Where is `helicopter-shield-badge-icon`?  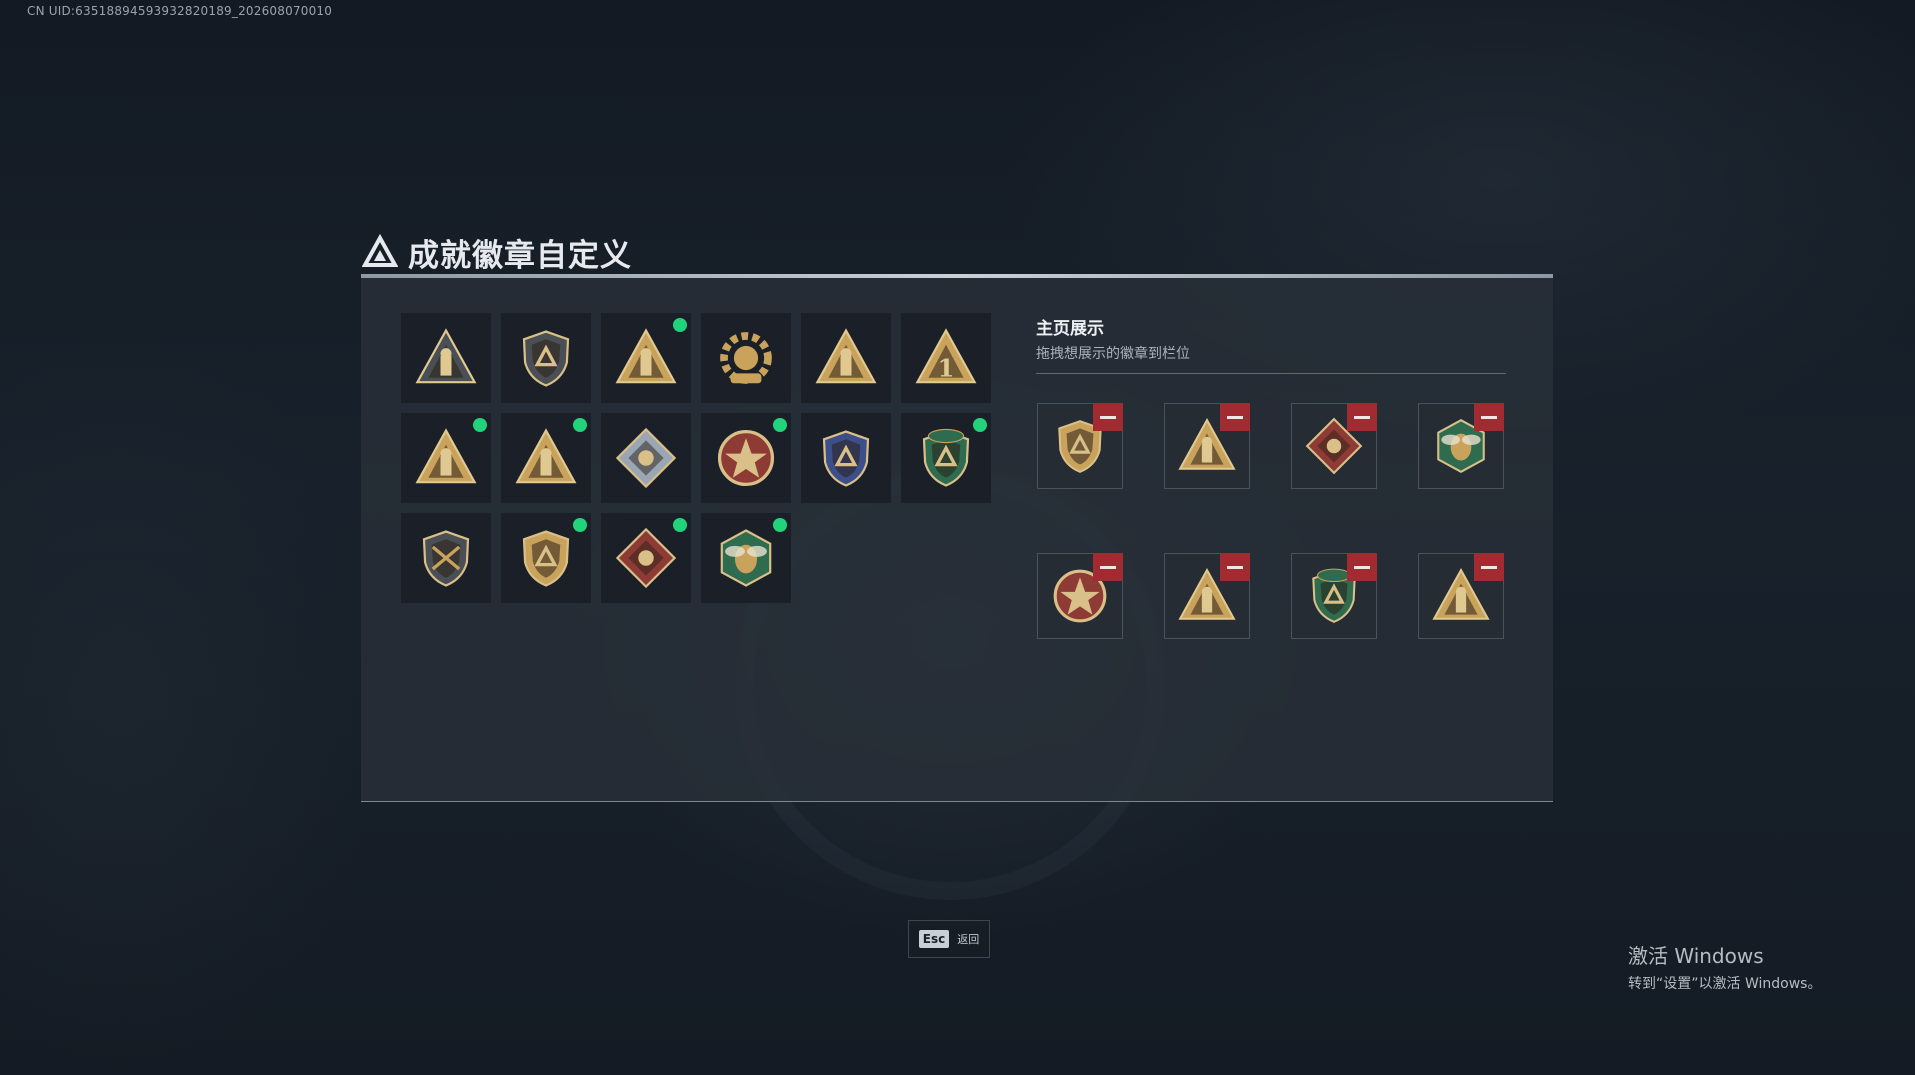
helicopter-shield-badge-icon is located at coordinates (546, 358).